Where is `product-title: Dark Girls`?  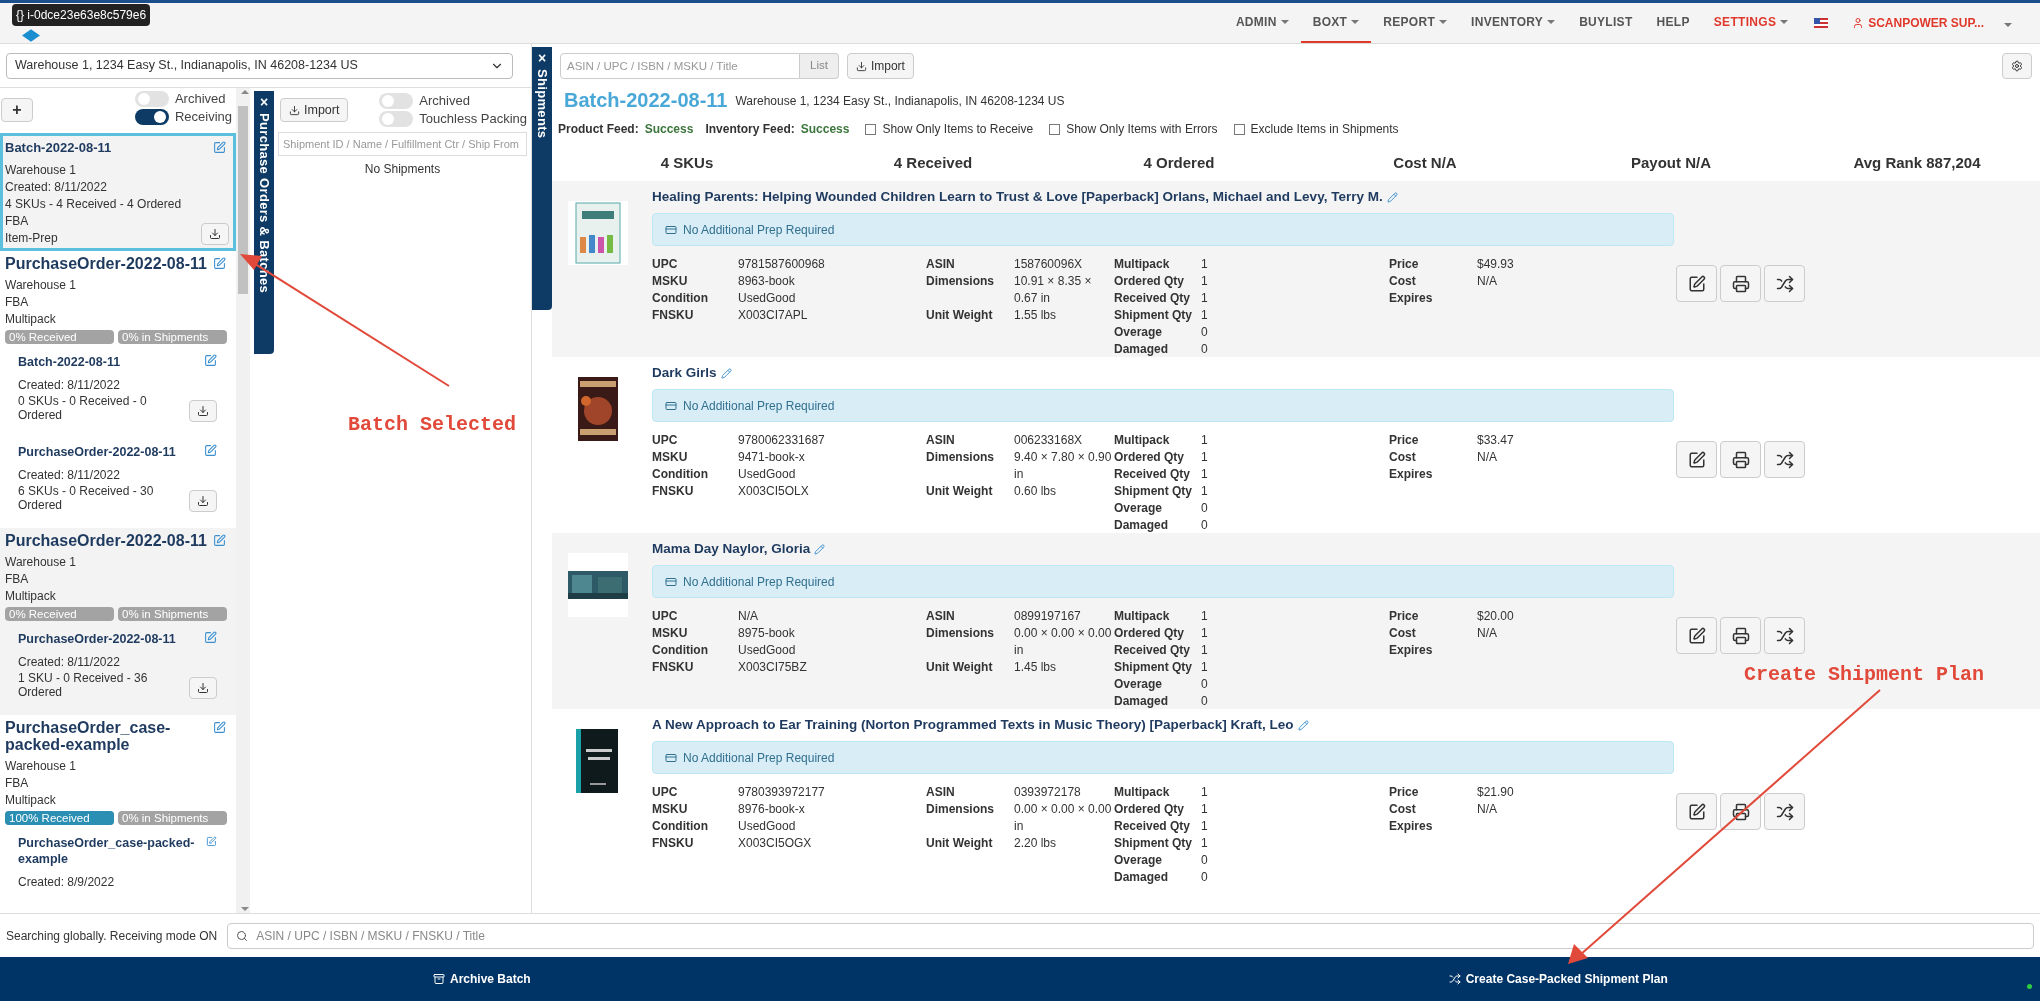
product-title: Dark Girls is located at coordinates (684, 373).